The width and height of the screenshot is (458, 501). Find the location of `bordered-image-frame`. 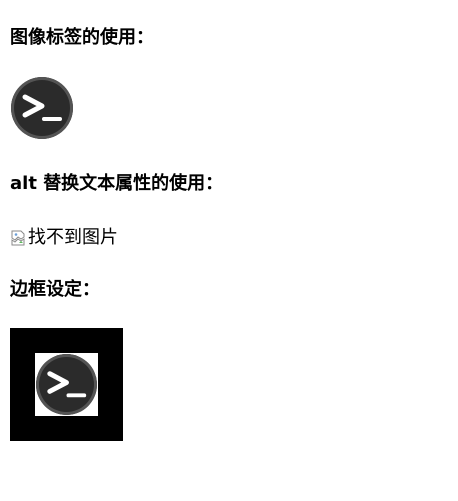

bordered-image-frame is located at coordinates (66, 384).